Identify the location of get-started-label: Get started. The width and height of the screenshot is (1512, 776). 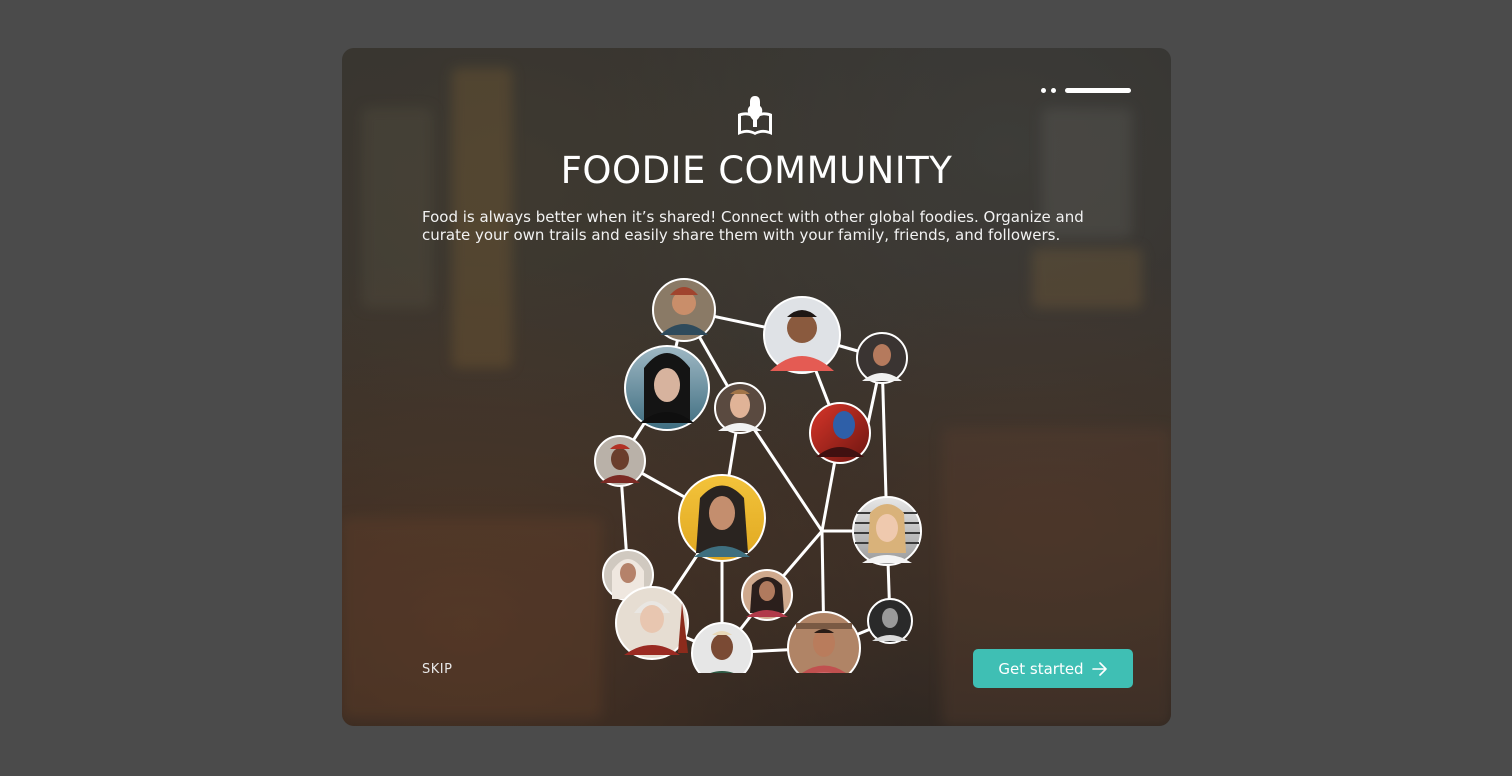
(1041, 668).